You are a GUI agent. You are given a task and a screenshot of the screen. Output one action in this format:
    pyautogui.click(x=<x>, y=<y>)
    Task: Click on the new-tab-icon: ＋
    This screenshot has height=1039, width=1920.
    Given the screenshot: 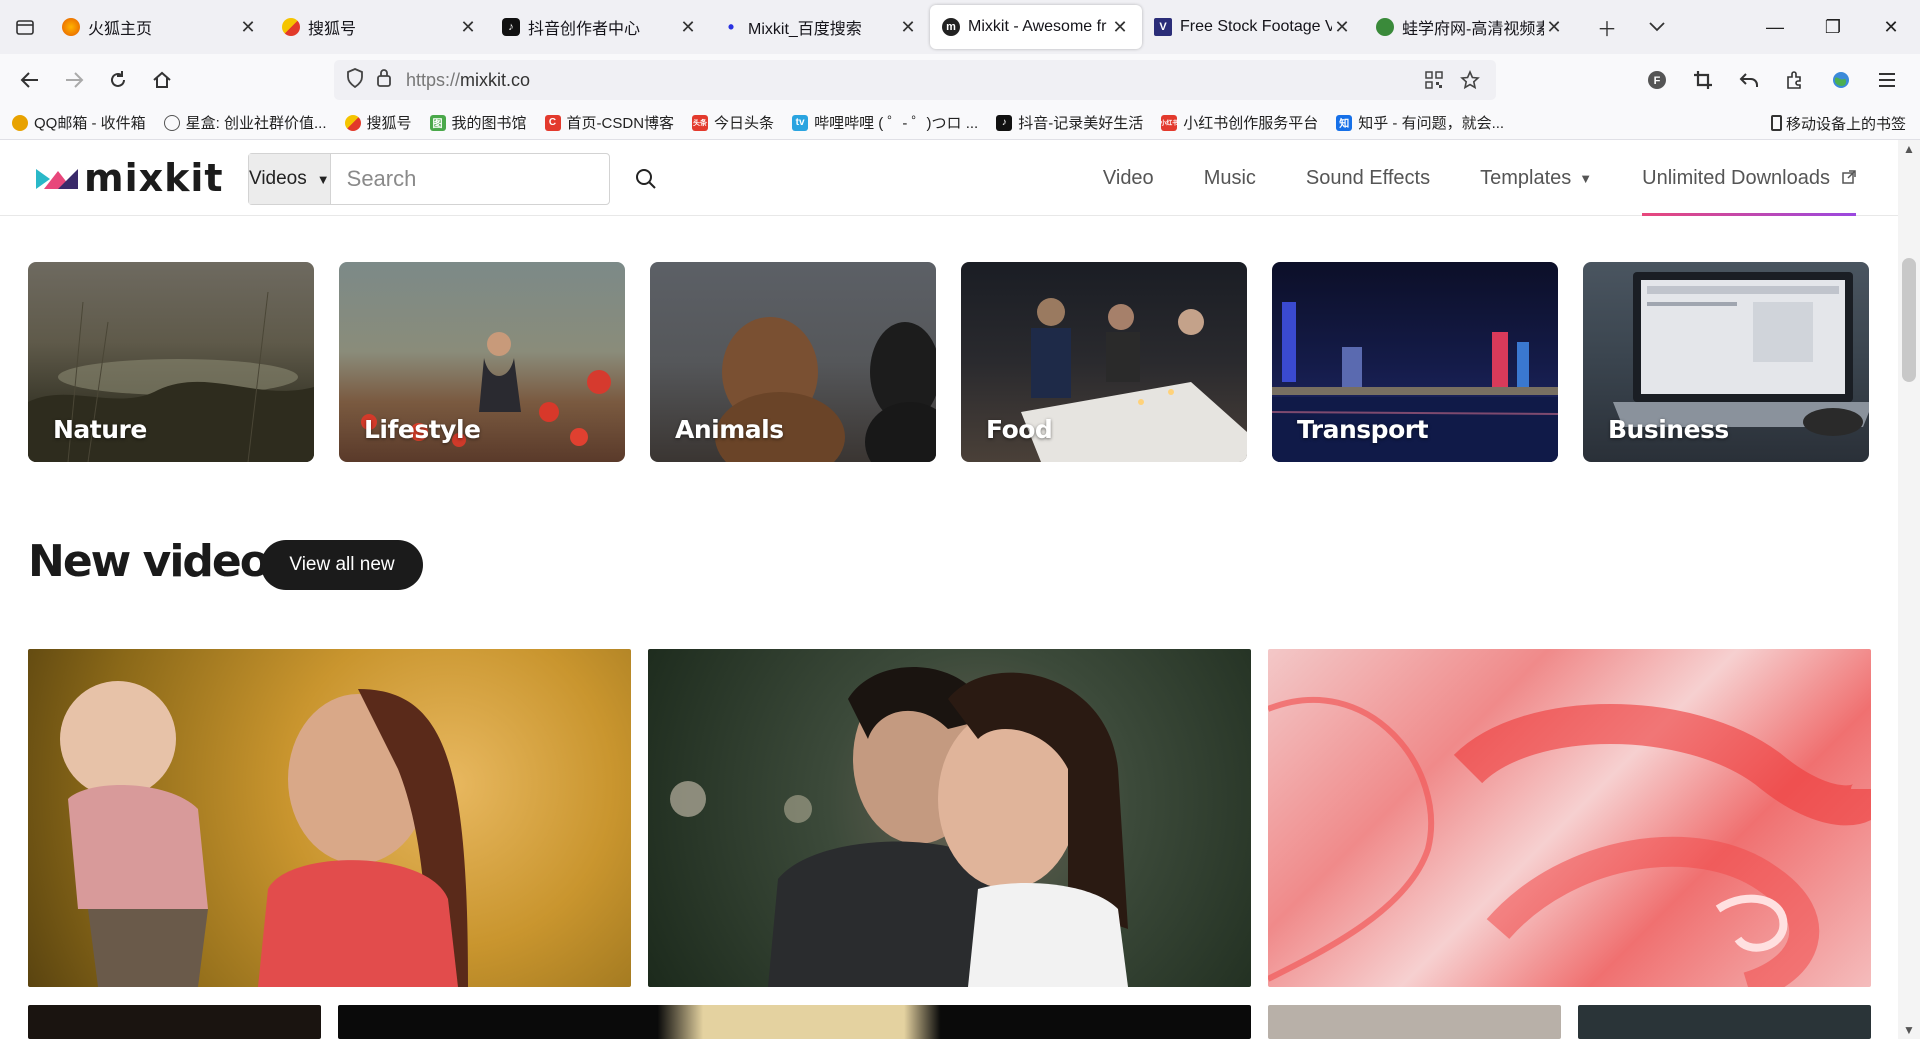 What is the action you would take?
    pyautogui.click(x=1607, y=27)
    